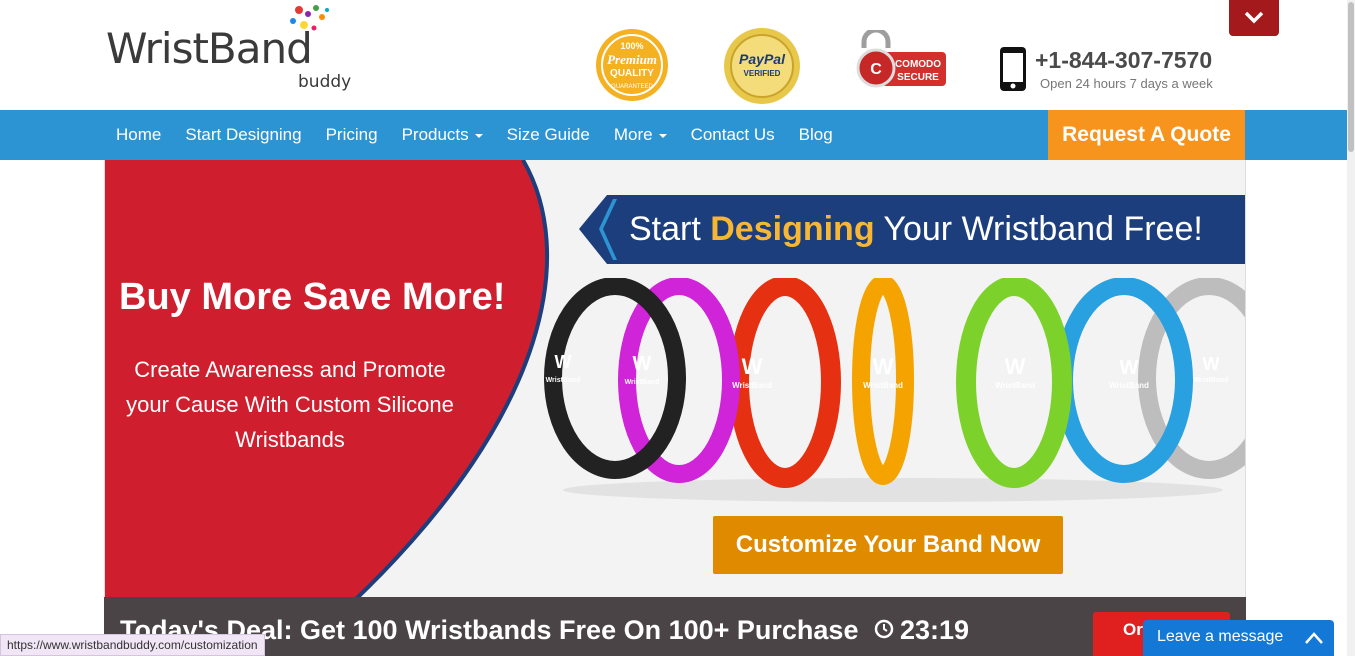  I want to click on comodo-badge-line2: SECURE, so click(918, 77).